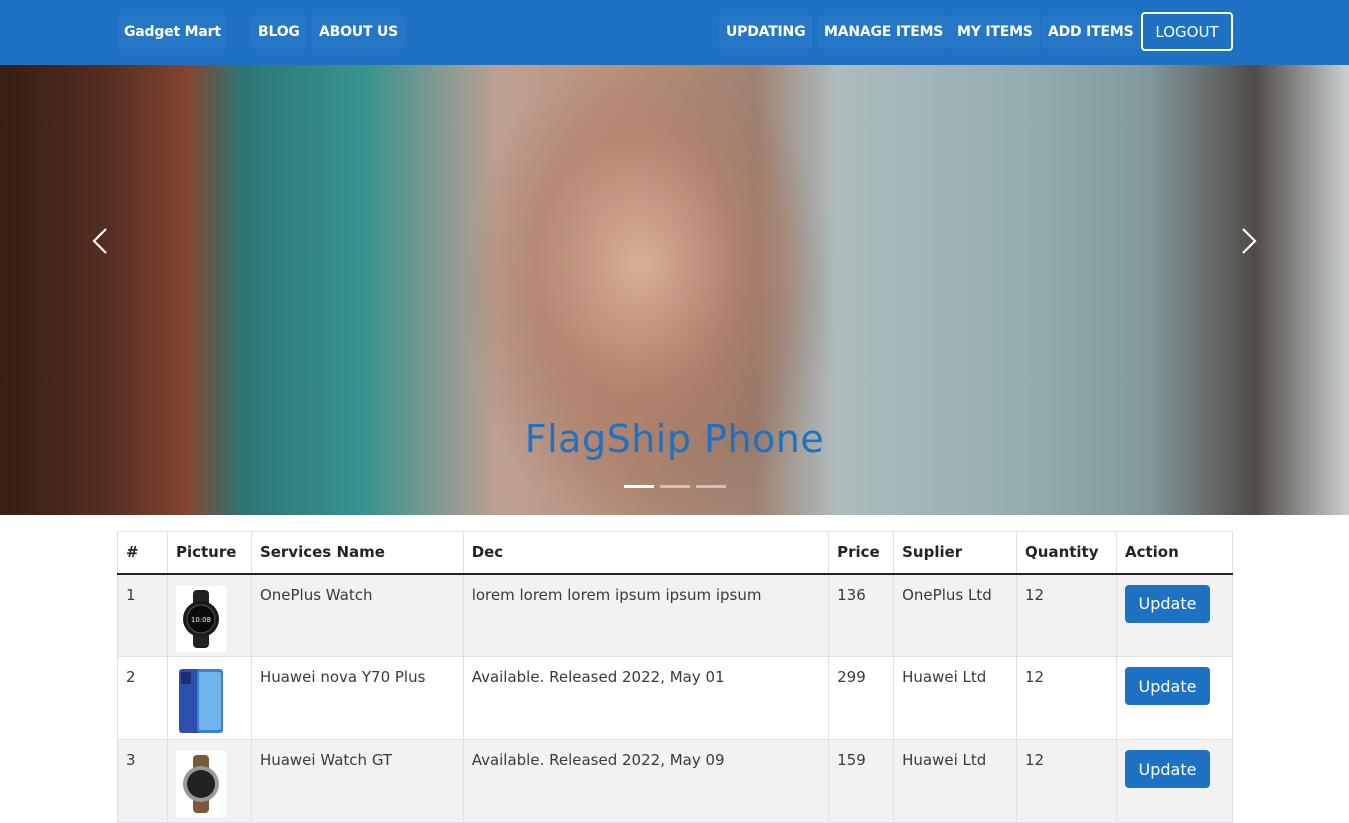  What do you see at coordinates (955, 615) in the screenshot?
I see `cell-supplier: OnePlus Ltd` at bounding box center [955, 615].